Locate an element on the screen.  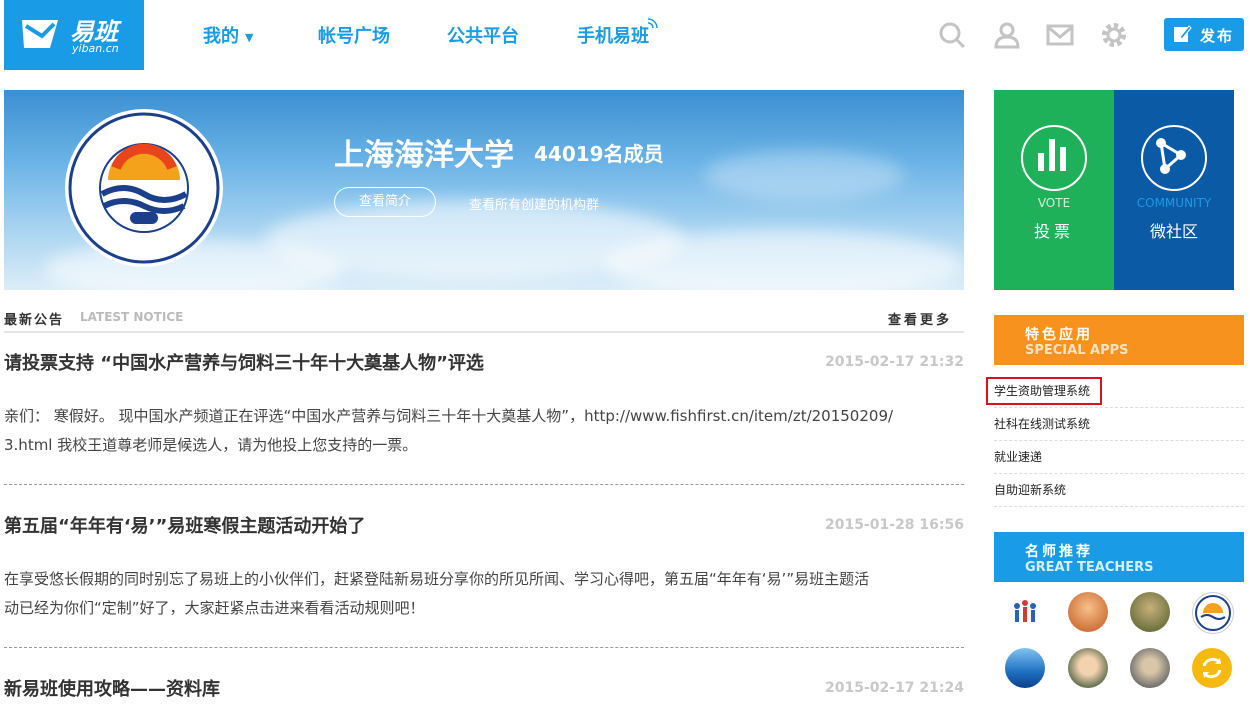
refresh-icon is located at coordinates (1212, 668).